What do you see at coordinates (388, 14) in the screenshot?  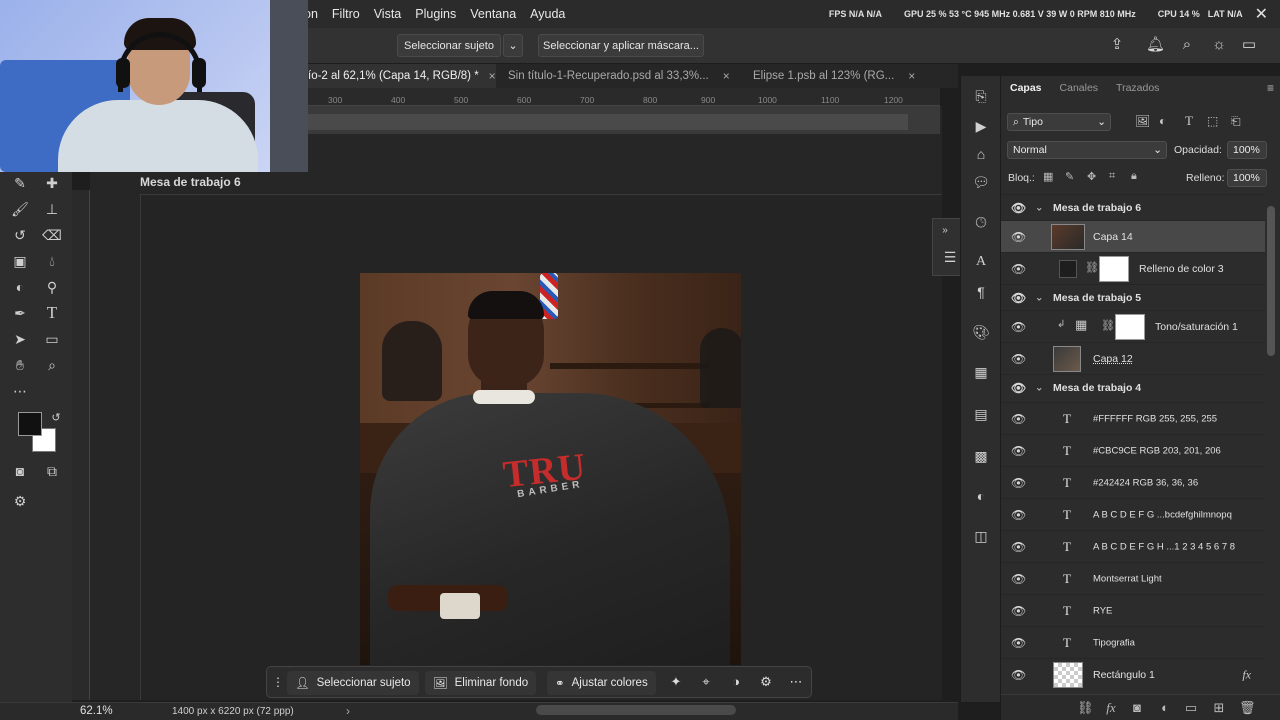 I see `menu-item-view: Vista` at bounding box center [388, 14].